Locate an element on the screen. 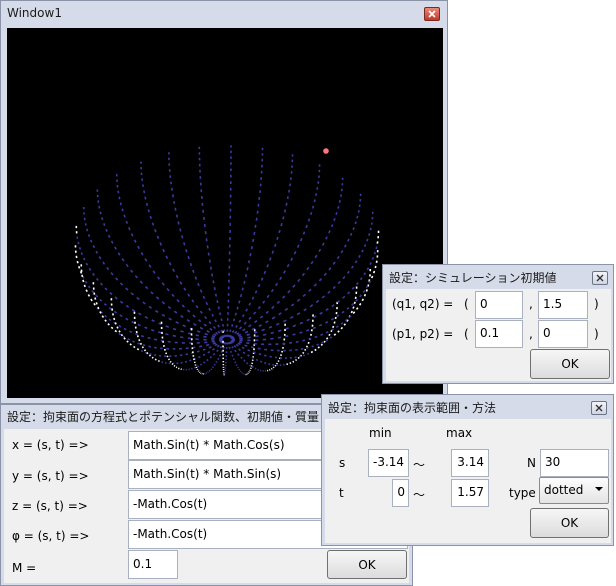 This screenshot has height=586, width=616. q1-field: 0 is located at coordinates (499, 305).